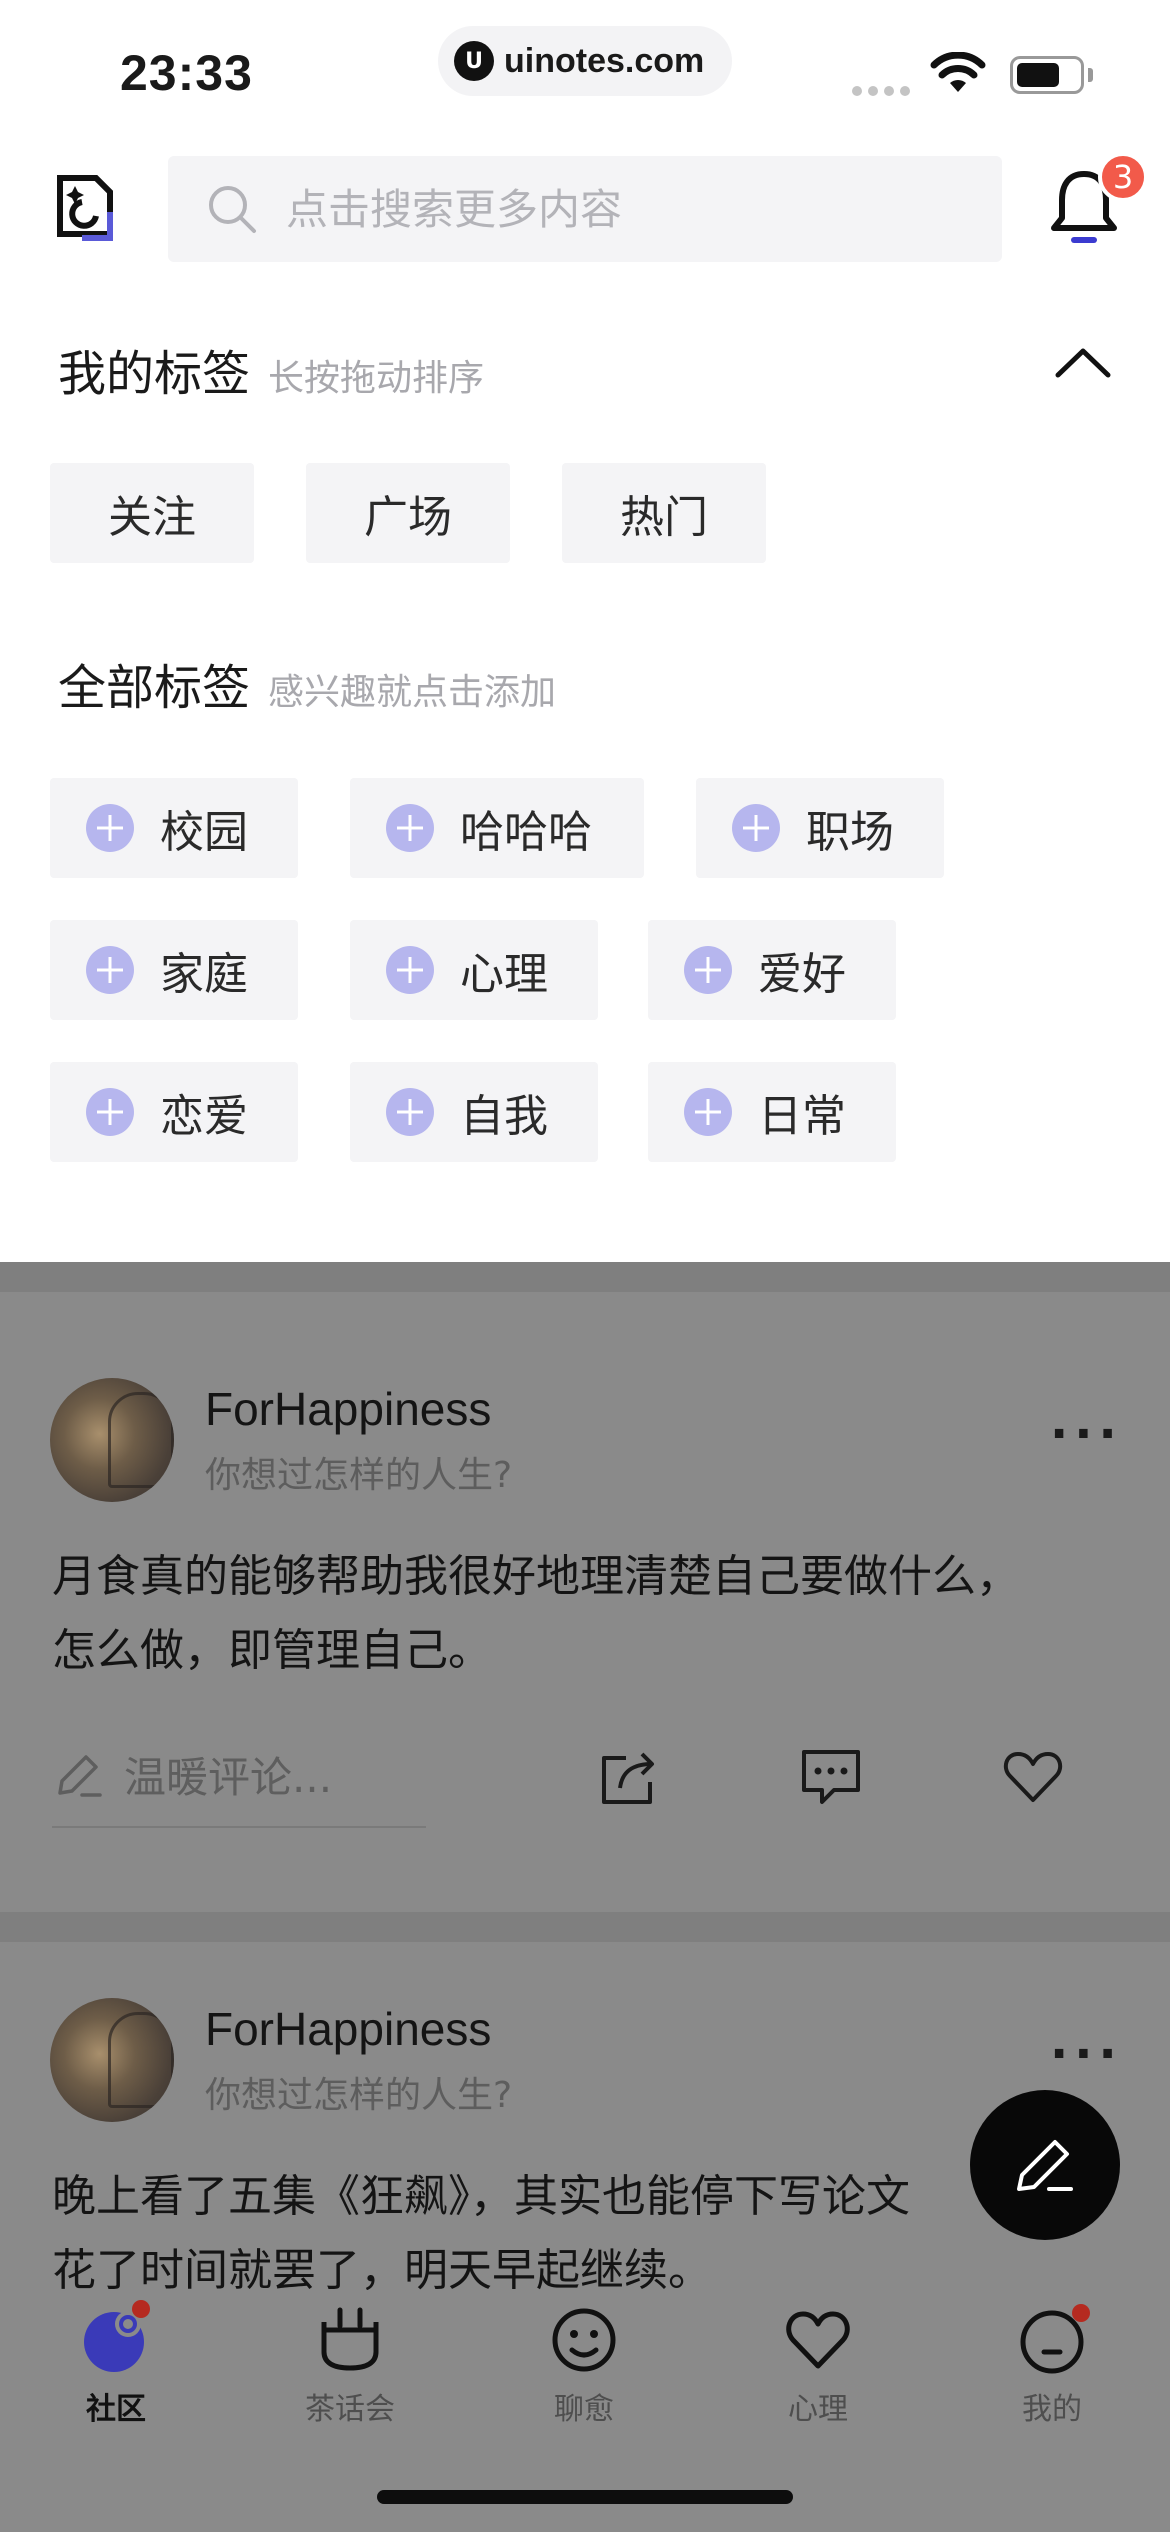 The width and height of the screenshot is (1170, 2532). I want to click on notification-badge: 3, so click(1123, 177).